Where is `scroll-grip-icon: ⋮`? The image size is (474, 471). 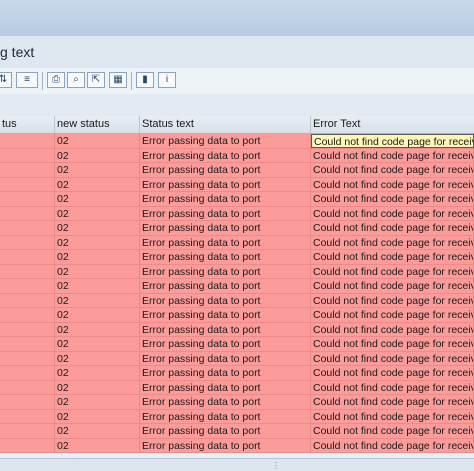 scroll-grip-icon: ⋮ is located at coordinates (276, 465).